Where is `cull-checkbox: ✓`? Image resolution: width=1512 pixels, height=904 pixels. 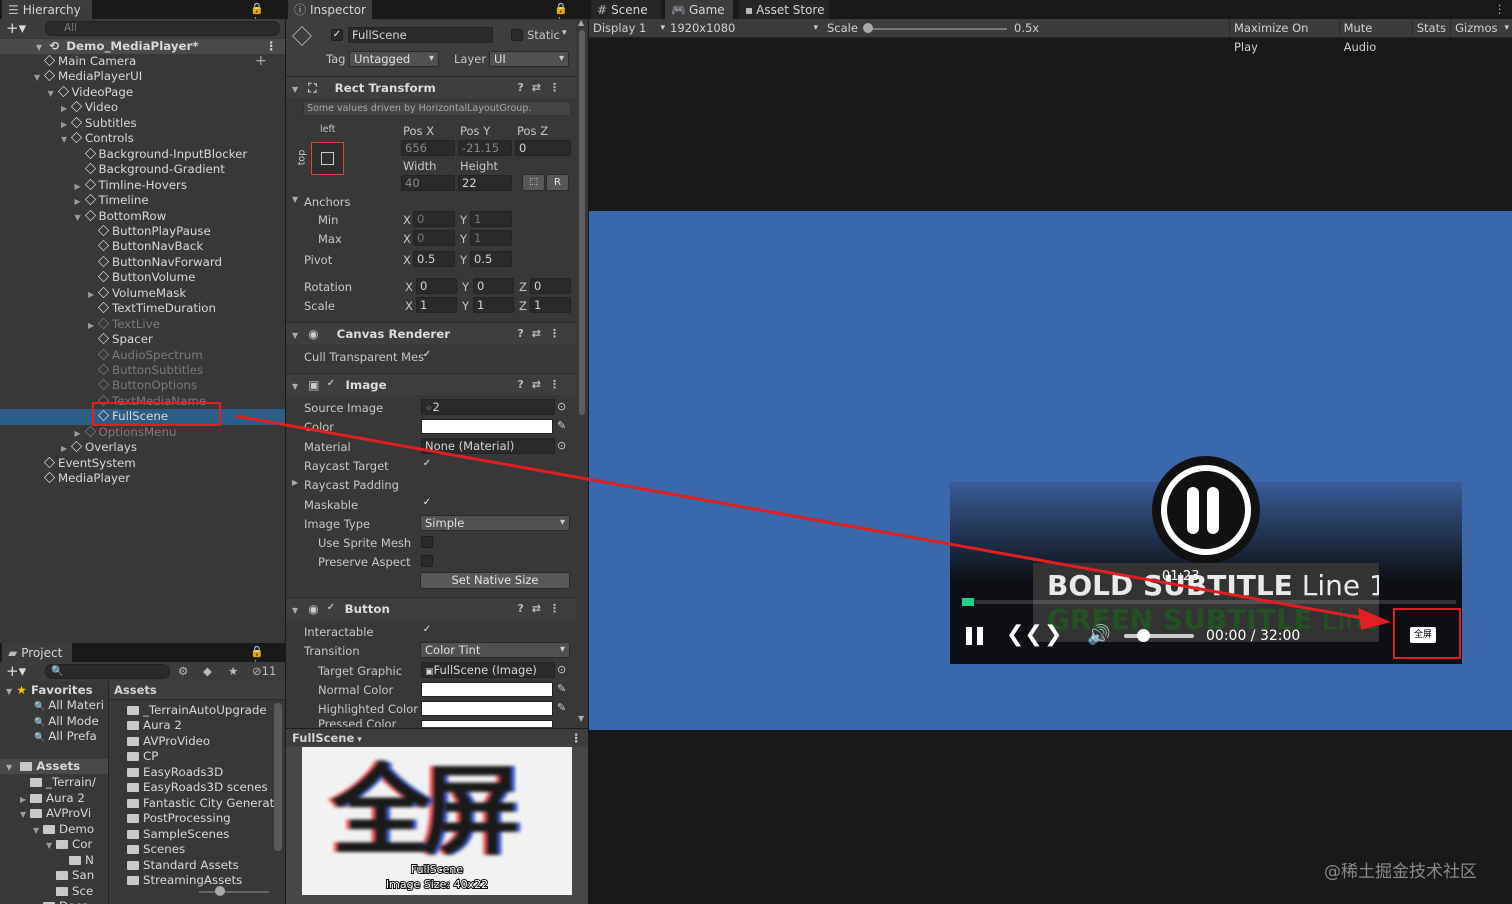 cull-checkbox: ✓ is located at coordinates (427, 356).